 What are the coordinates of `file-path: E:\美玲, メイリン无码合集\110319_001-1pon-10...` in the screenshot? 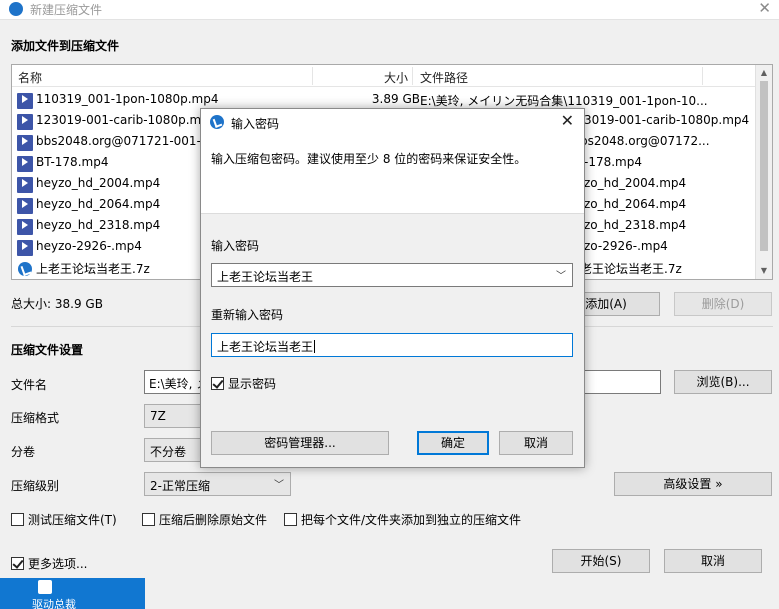 It's located at (564, 101).